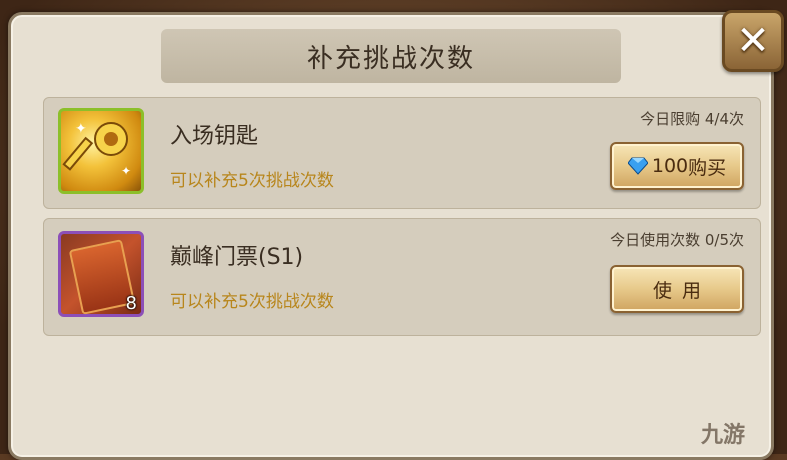  Describe the element at coordinates (677, 289) in the screenshot. I see `use-button: 使用` at that location.